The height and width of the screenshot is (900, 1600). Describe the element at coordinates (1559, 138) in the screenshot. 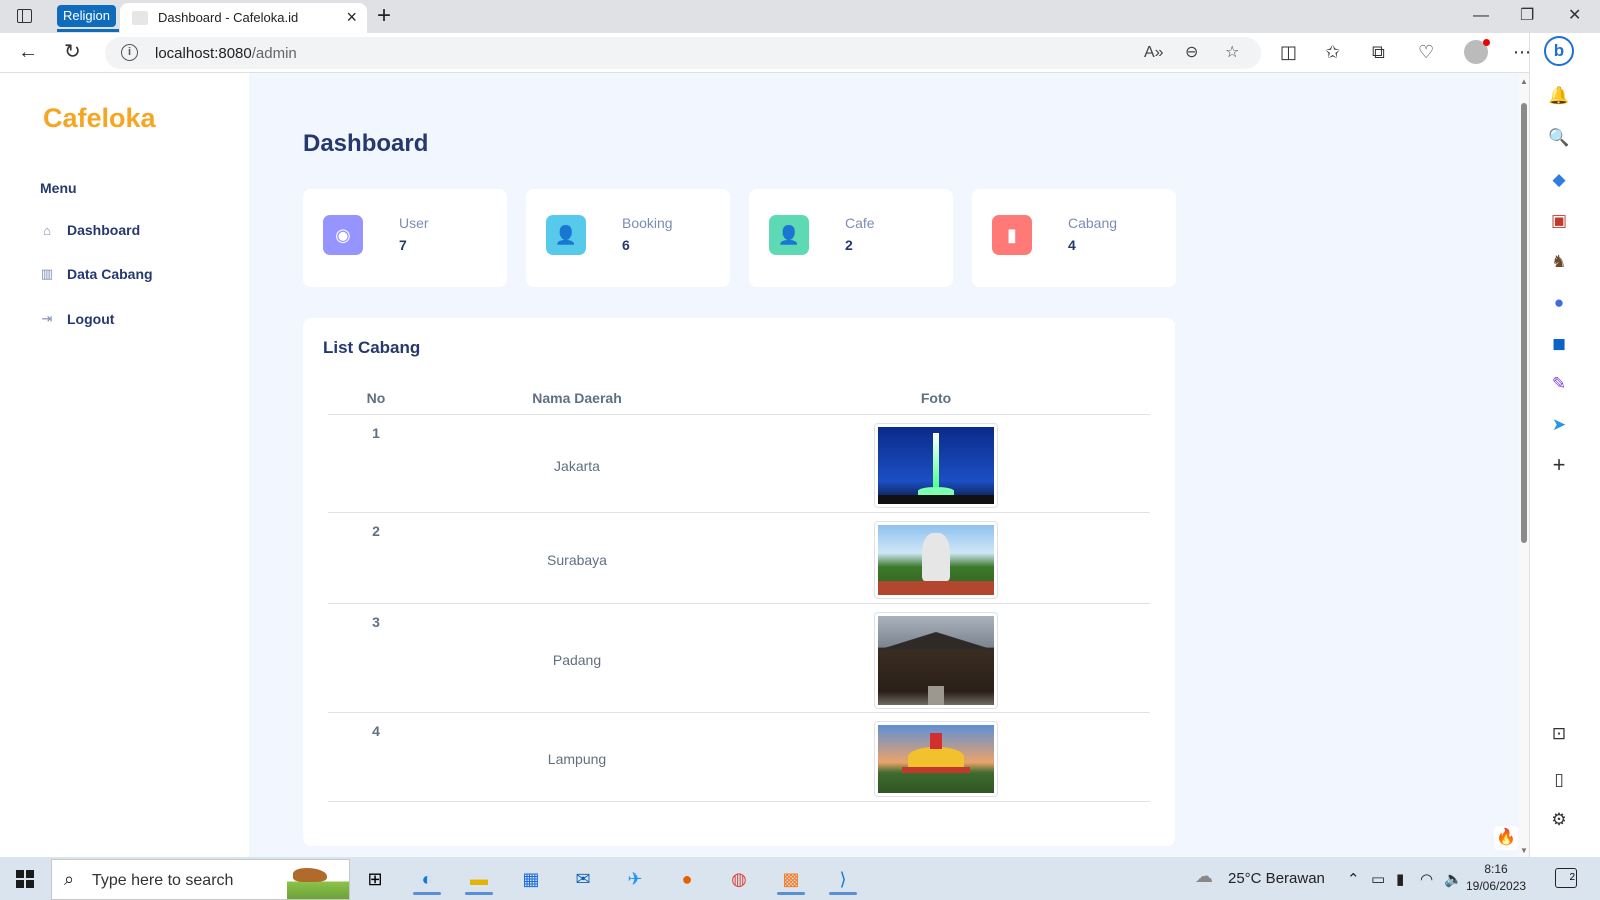

I see `search-icon: 🔍` at that location.